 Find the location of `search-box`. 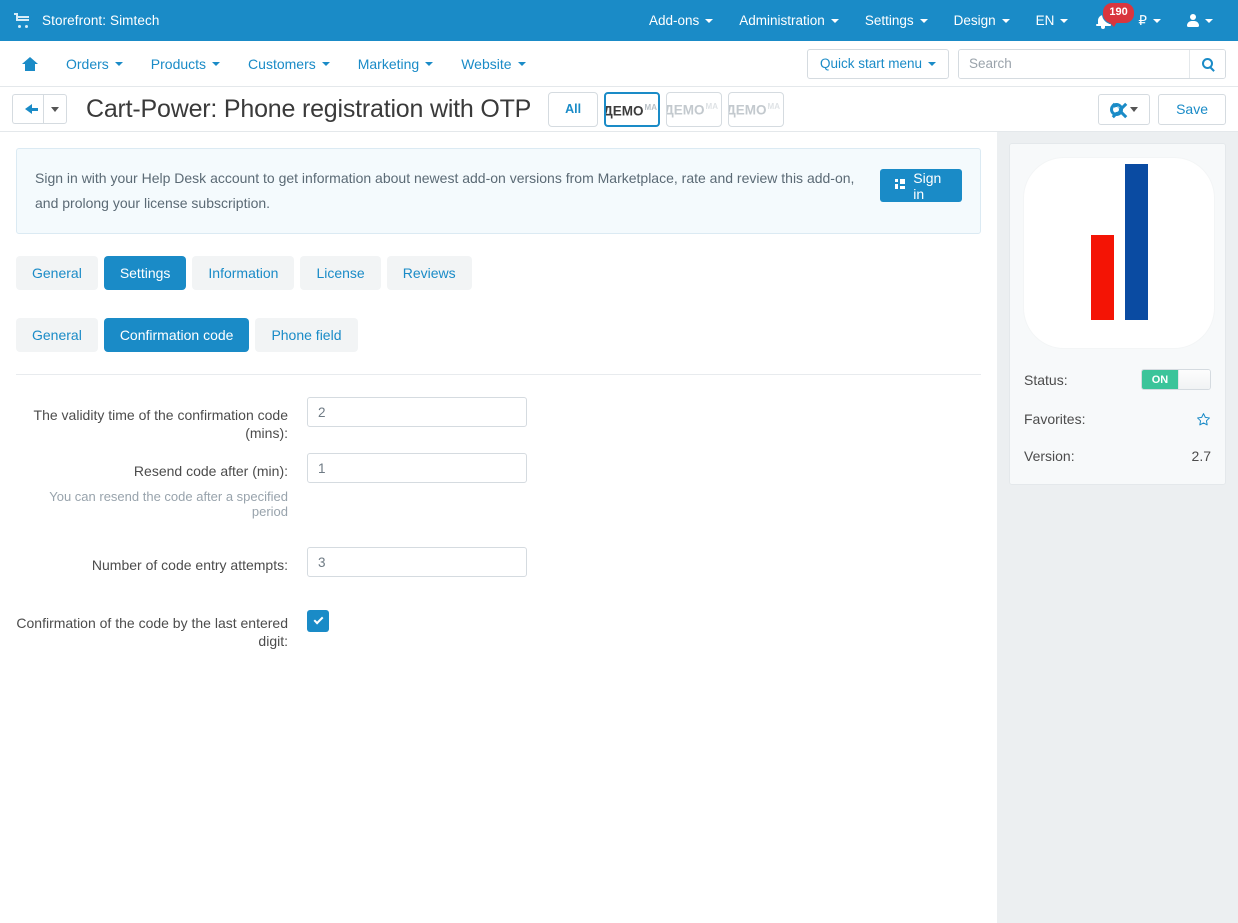

search-box is located at coordinates (1092, 63).